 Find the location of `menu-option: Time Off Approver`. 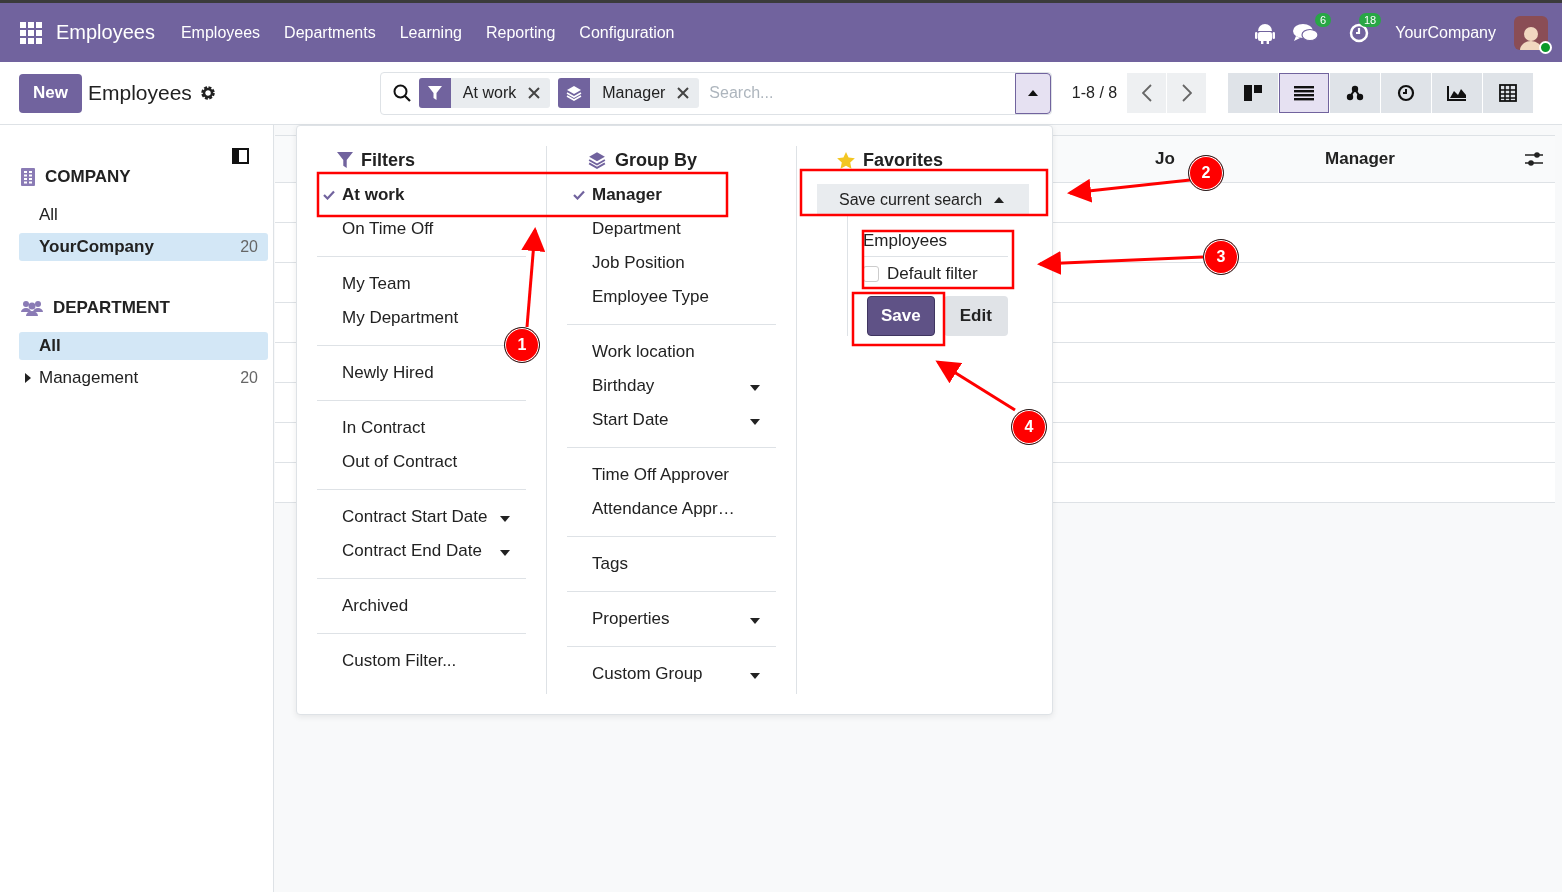

menu-option: Time Off Approver is located at coordinates (671, 475).